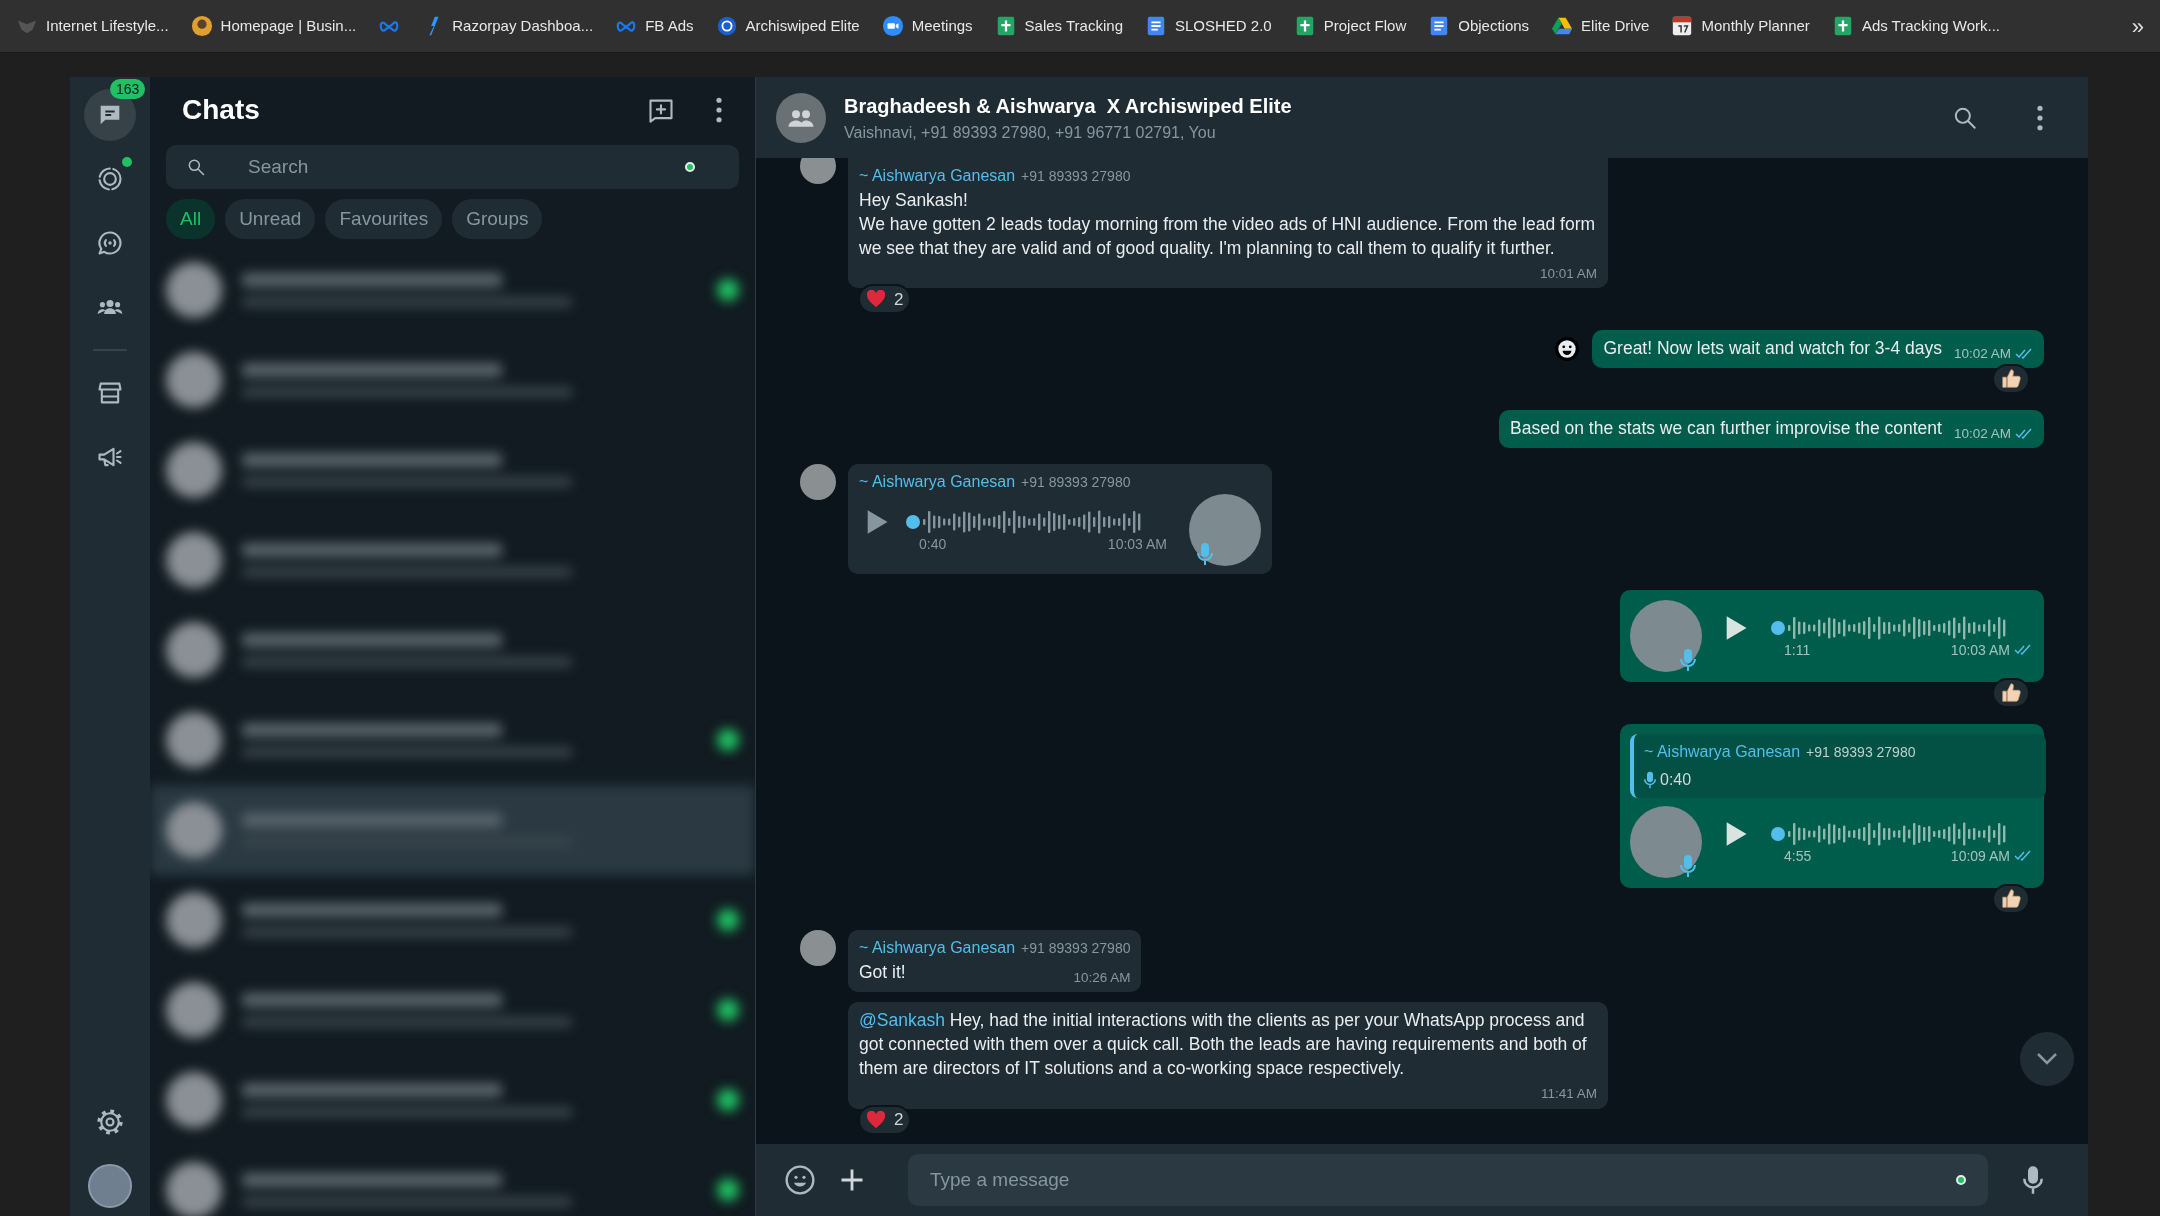  I want to click on voice-duration: 1:11, so click(1797, 650).